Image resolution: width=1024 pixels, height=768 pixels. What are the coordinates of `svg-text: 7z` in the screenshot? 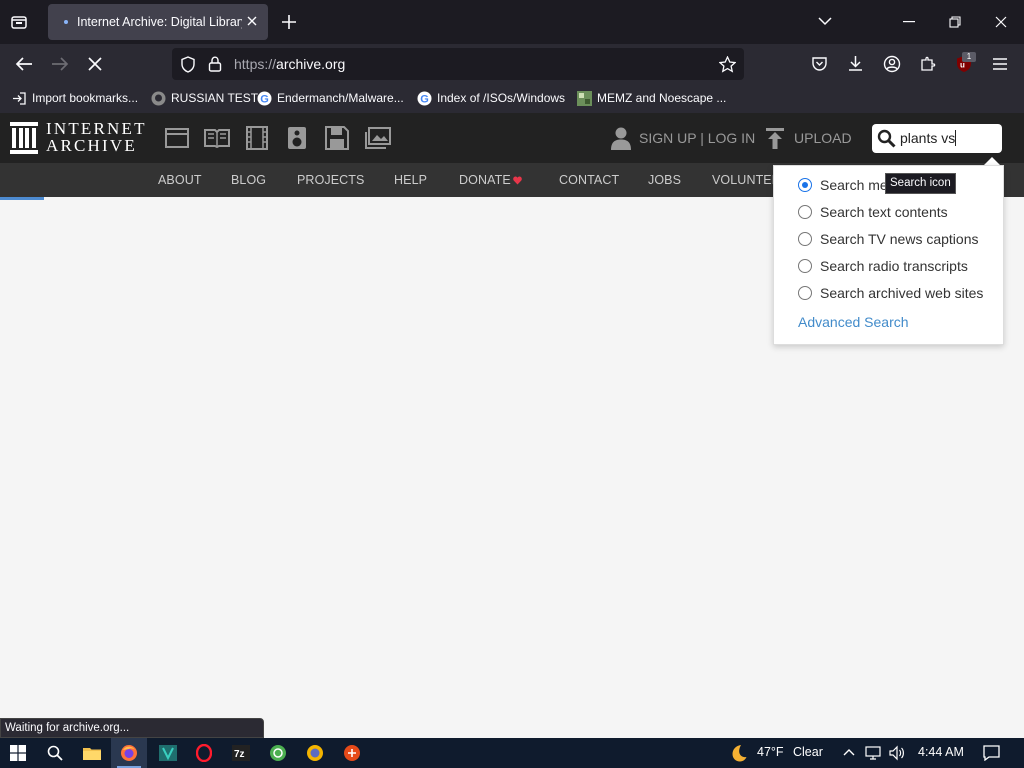 It's located at (239, 754).